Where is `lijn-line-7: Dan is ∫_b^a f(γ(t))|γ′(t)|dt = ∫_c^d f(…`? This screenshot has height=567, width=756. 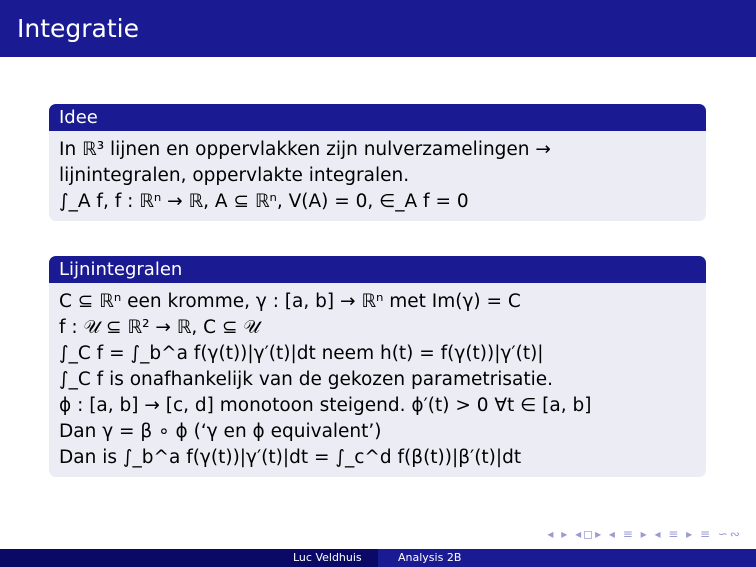
lijn-line-7: Dan is ∫_b^a f(γ(t))|γ′(t)|dt = ∫_c^d f(… is located at coordinates (290, 457).